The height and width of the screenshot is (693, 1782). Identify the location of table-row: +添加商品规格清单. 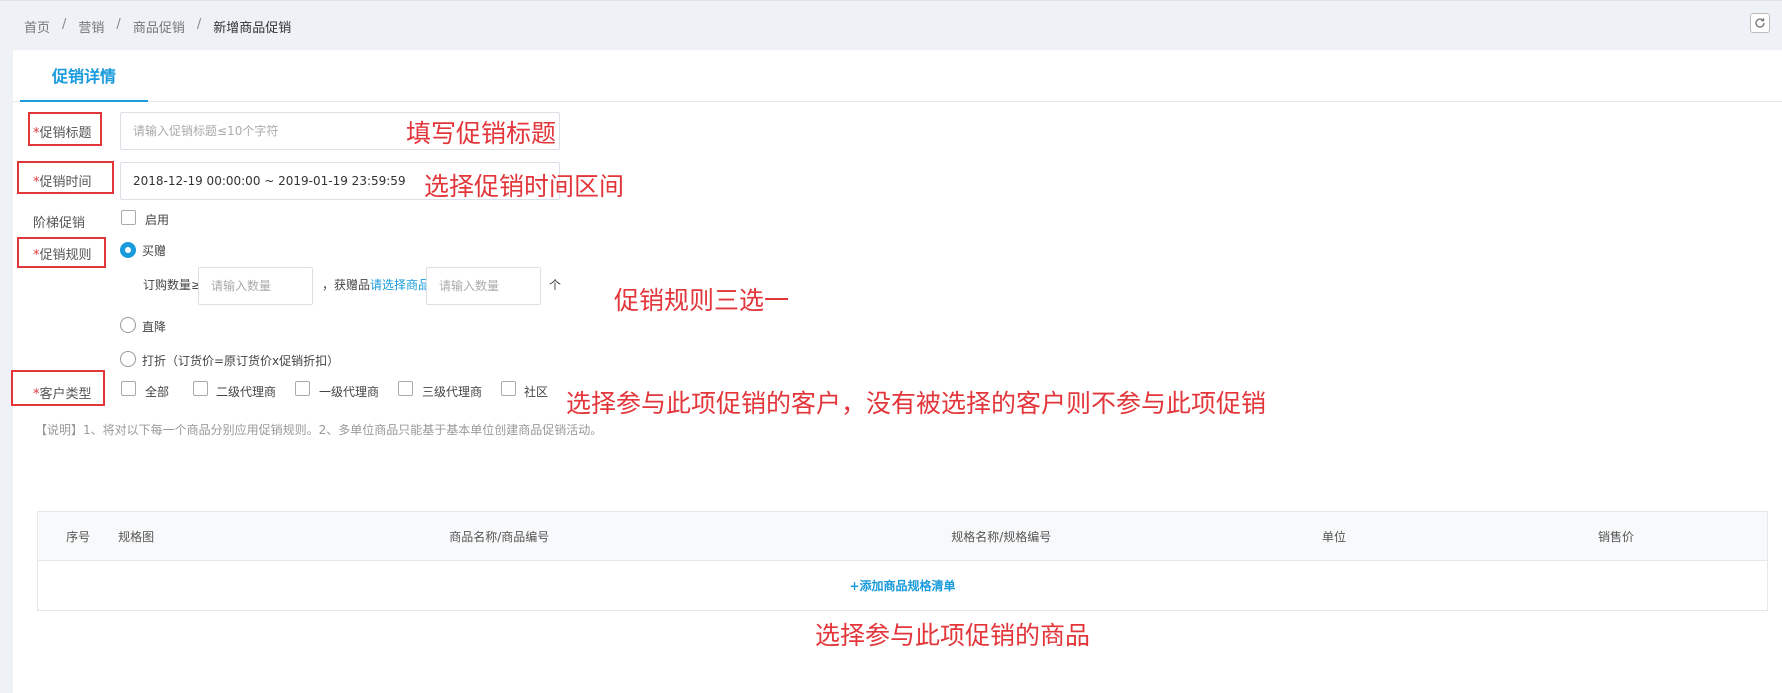
(902, 585).